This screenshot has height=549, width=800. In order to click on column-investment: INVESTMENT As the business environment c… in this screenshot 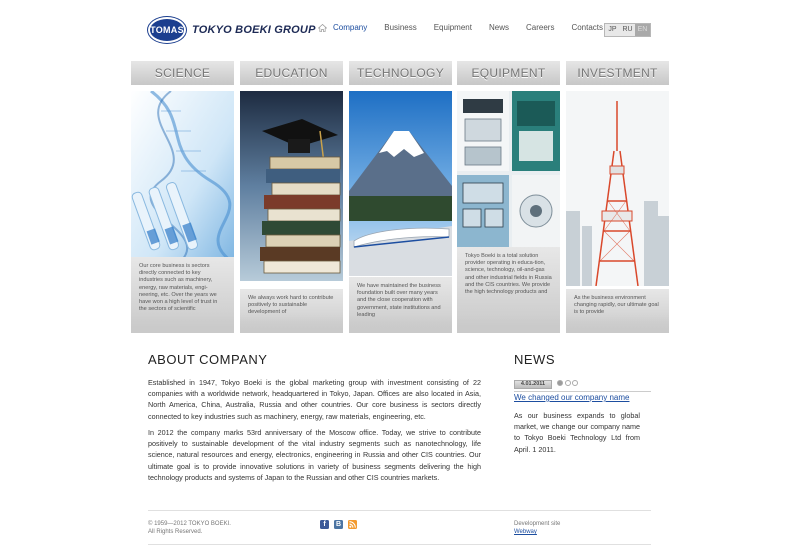, I will do `click(617, 197)`.